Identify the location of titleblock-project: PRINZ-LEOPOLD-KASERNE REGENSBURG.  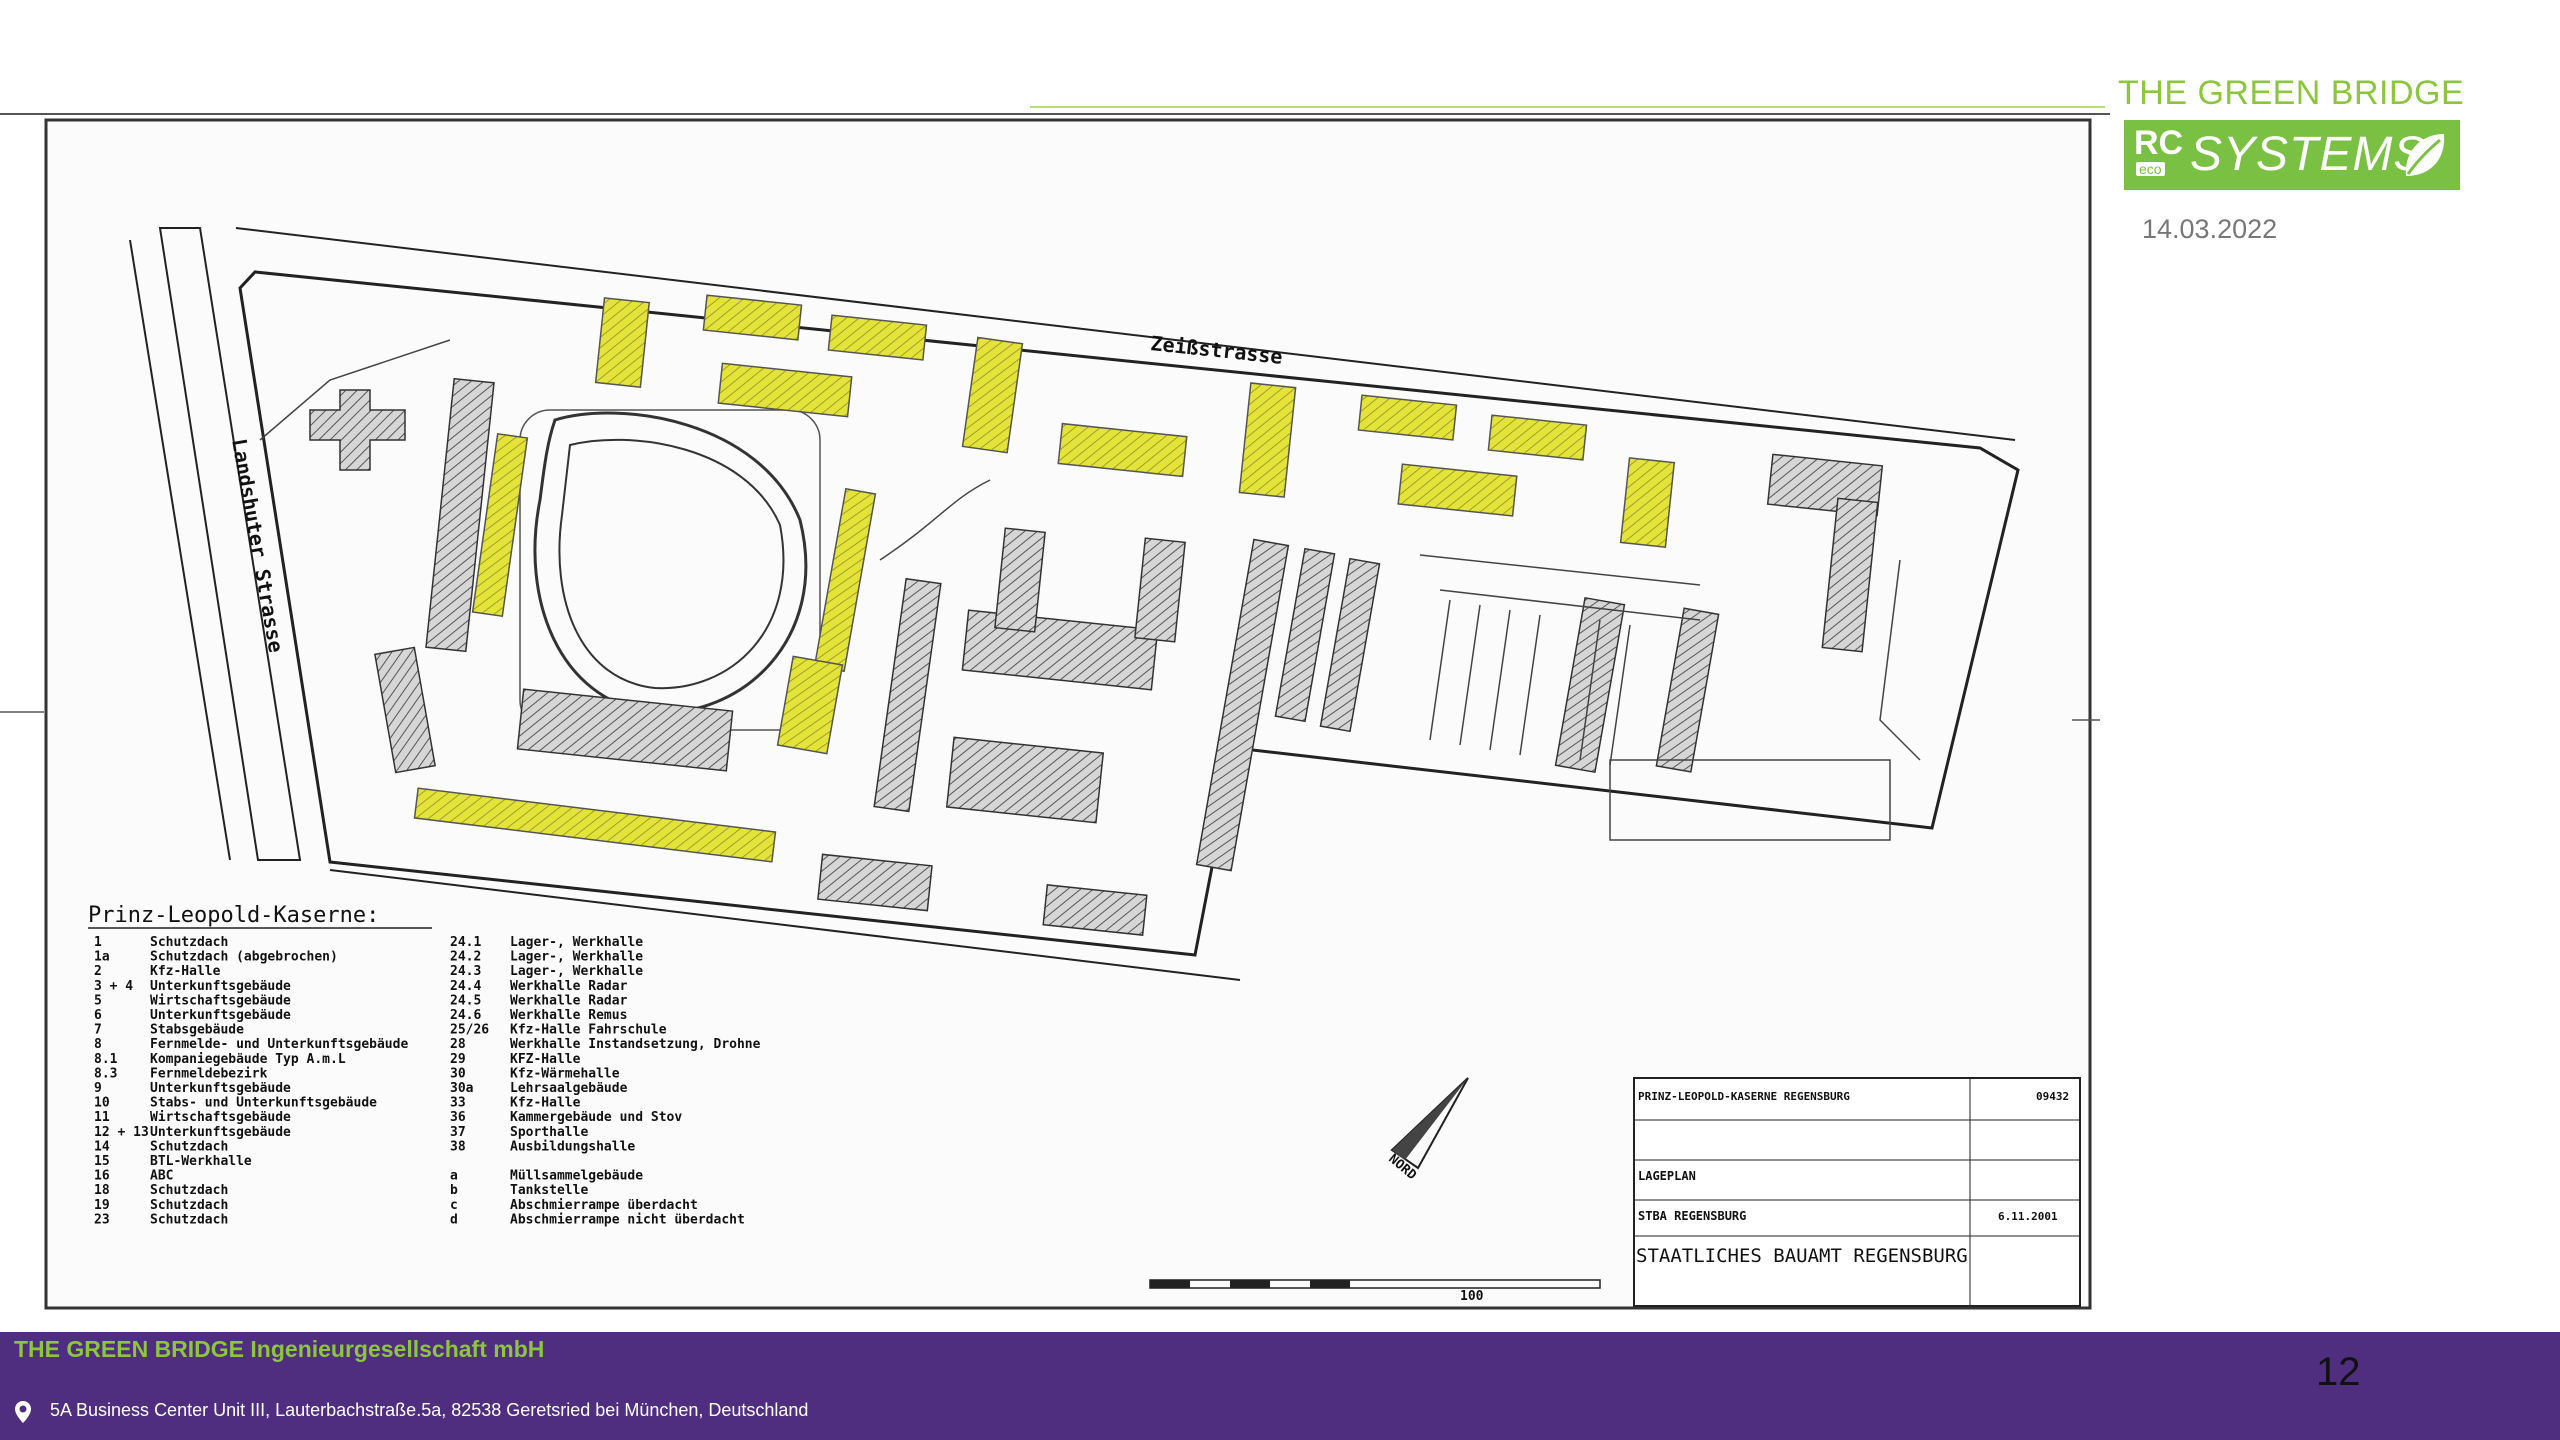
(1744, 1096).